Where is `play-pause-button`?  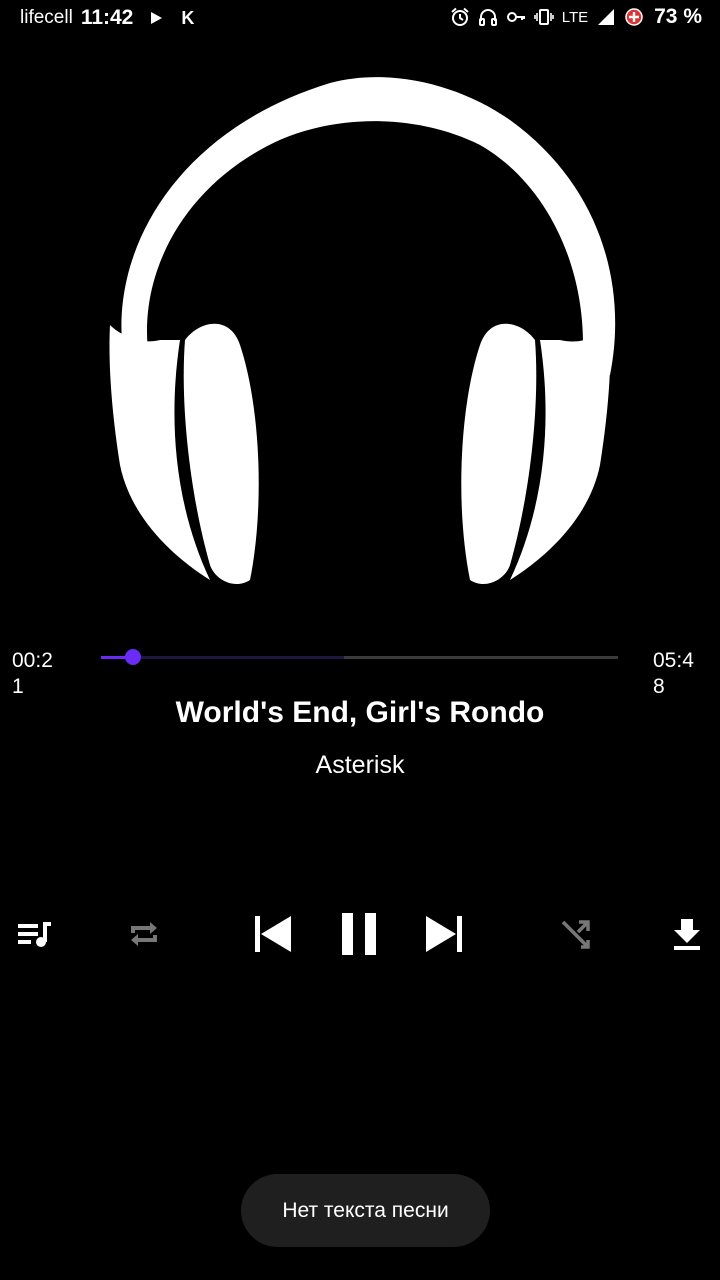 play-pause-button is located at coordinates (359, 934).